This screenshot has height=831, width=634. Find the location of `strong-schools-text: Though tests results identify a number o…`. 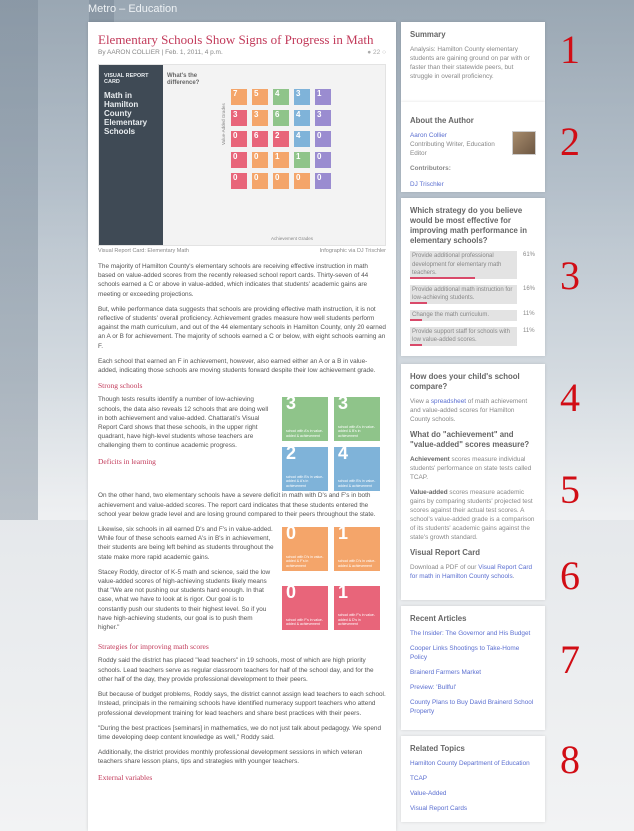

strong-schools-text: Though tests results identify a number o… is located at coordinates (190, 443).